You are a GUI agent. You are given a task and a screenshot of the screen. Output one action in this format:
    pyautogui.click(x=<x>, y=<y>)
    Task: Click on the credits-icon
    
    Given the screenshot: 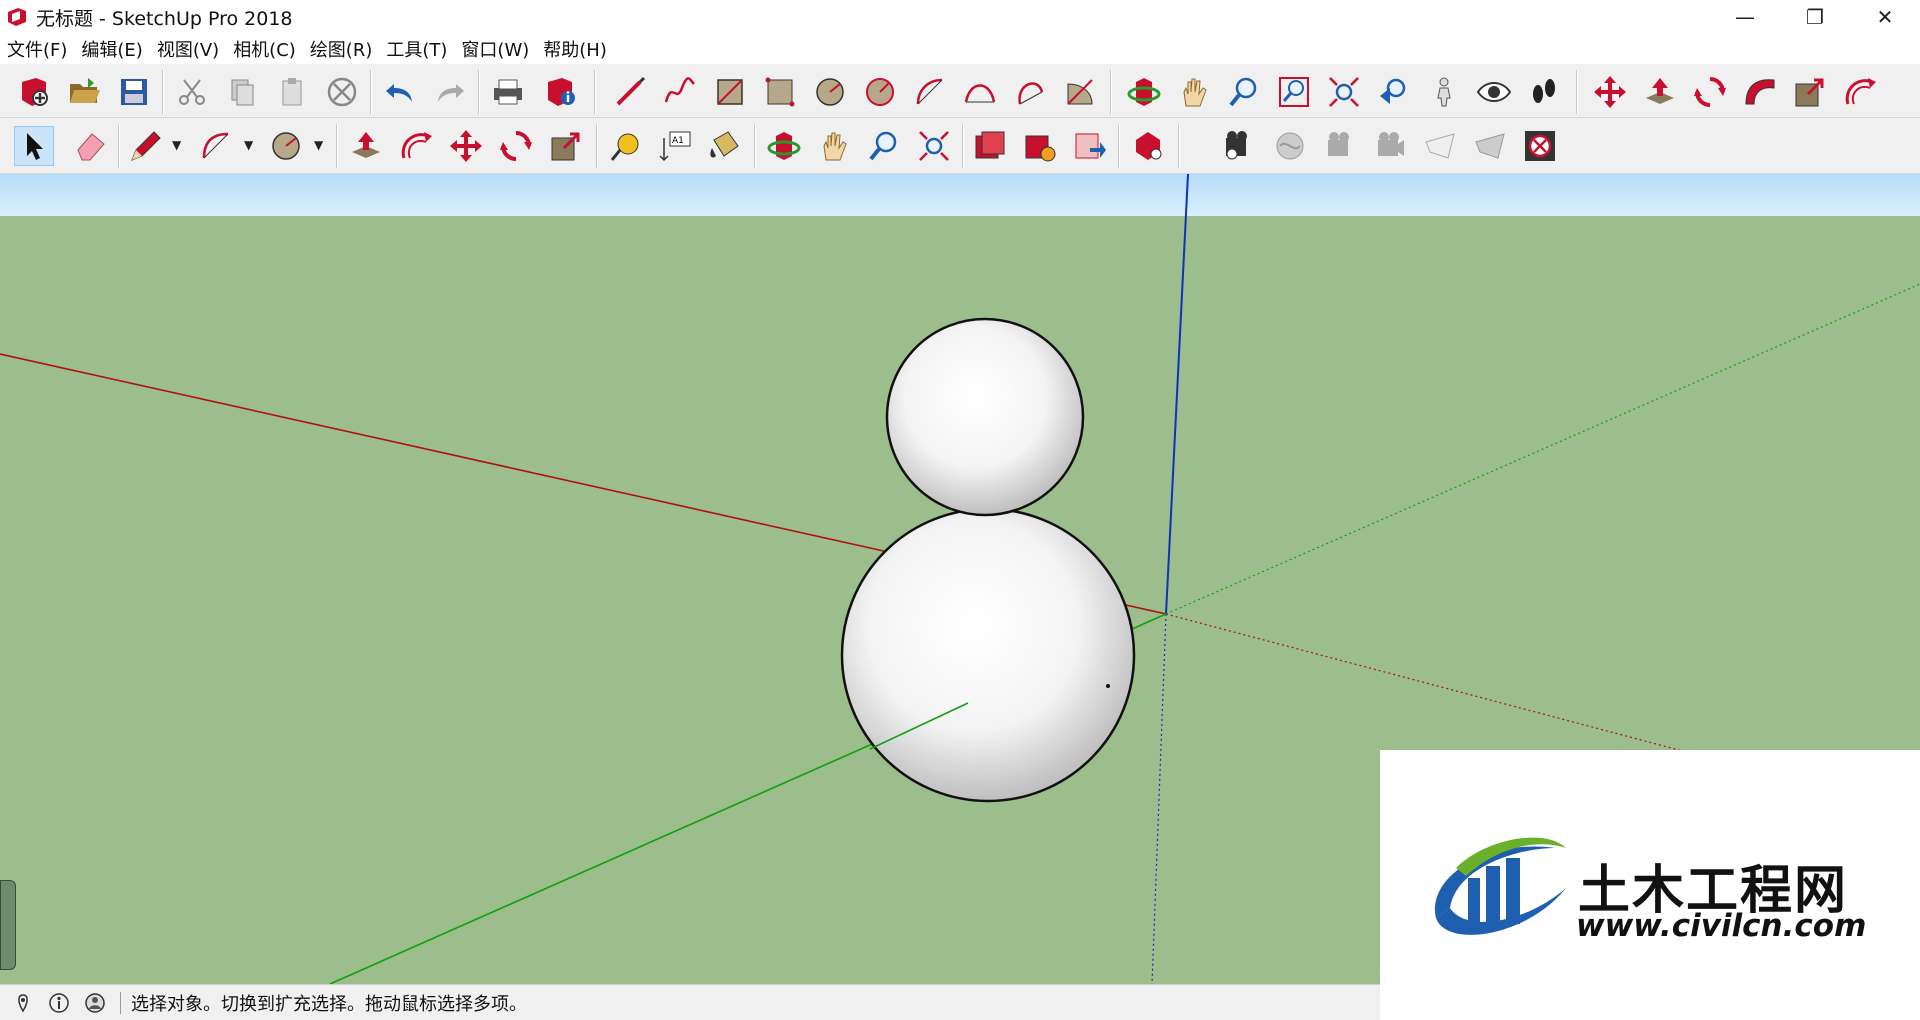 What is the action you would take?
    pyautogui.click(x=59, y=1003)
    